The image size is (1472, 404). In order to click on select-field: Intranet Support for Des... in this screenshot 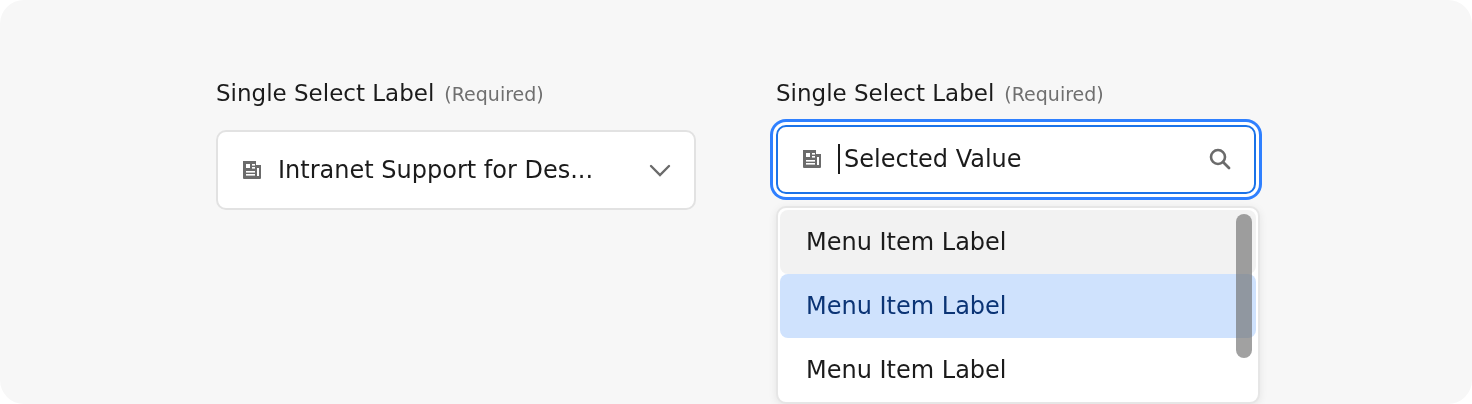, I will do `click(456, 170)`.